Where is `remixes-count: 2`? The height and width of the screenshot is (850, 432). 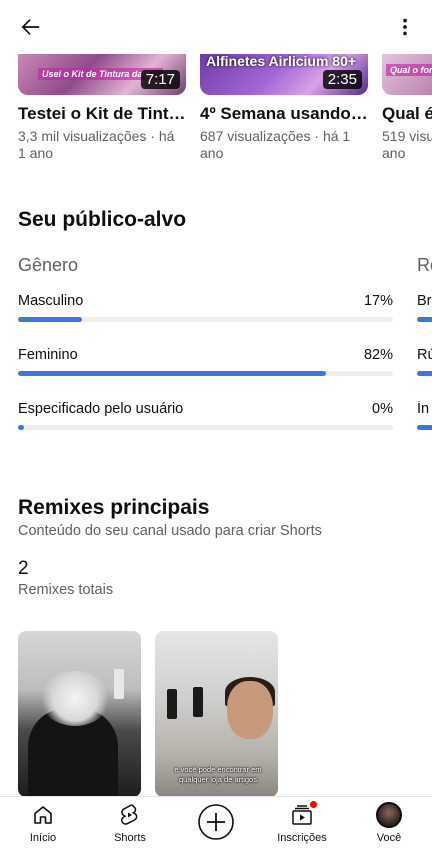 remixes-count: 2 is located at coordinates (23, 568).